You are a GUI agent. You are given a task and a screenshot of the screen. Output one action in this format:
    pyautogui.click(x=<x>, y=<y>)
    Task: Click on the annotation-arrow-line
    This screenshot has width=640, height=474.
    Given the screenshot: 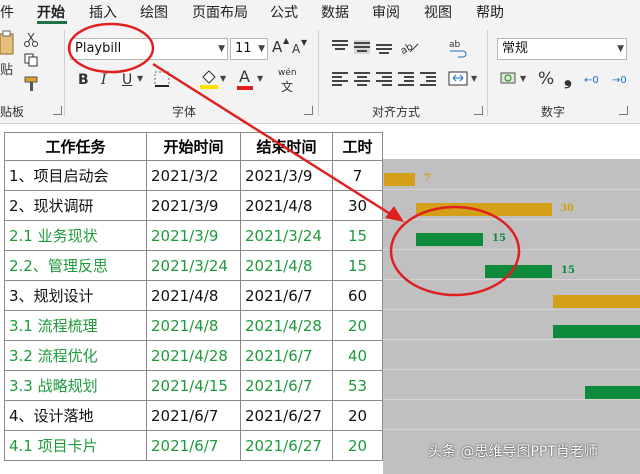 What is the action you would take?
    pyautogui.click(x=272, y=139)
    